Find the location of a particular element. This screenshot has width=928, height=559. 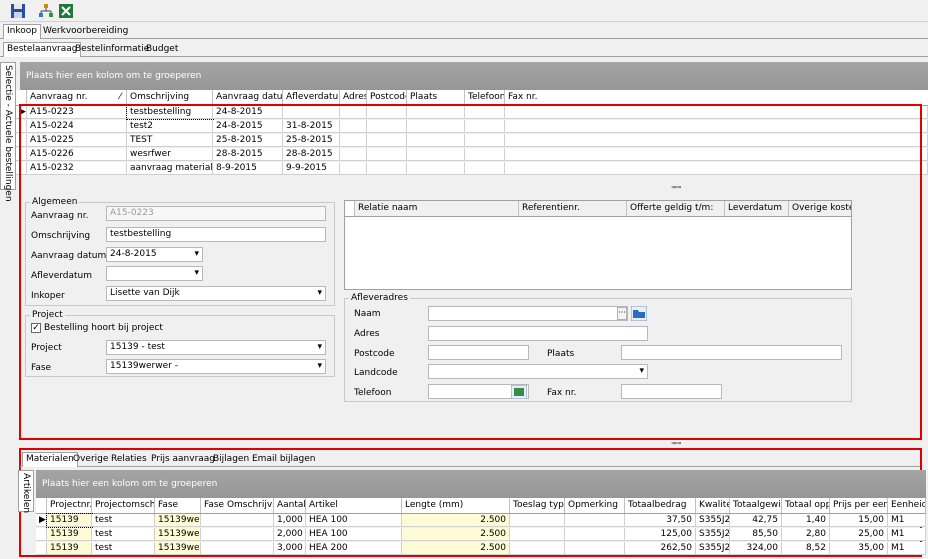

table-cell: 1,000 is located at coordinates (290, 520).